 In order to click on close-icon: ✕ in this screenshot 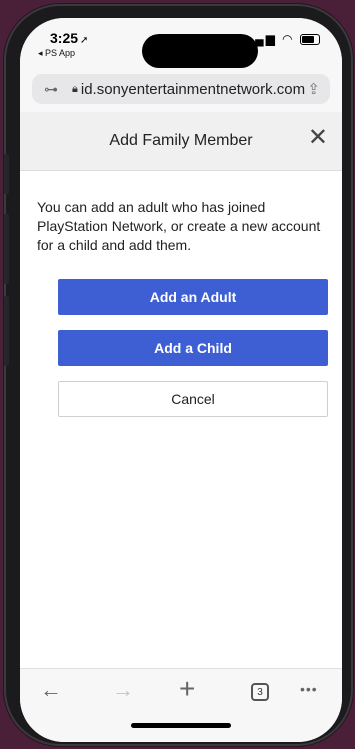, I will do `click(318, 138)`.